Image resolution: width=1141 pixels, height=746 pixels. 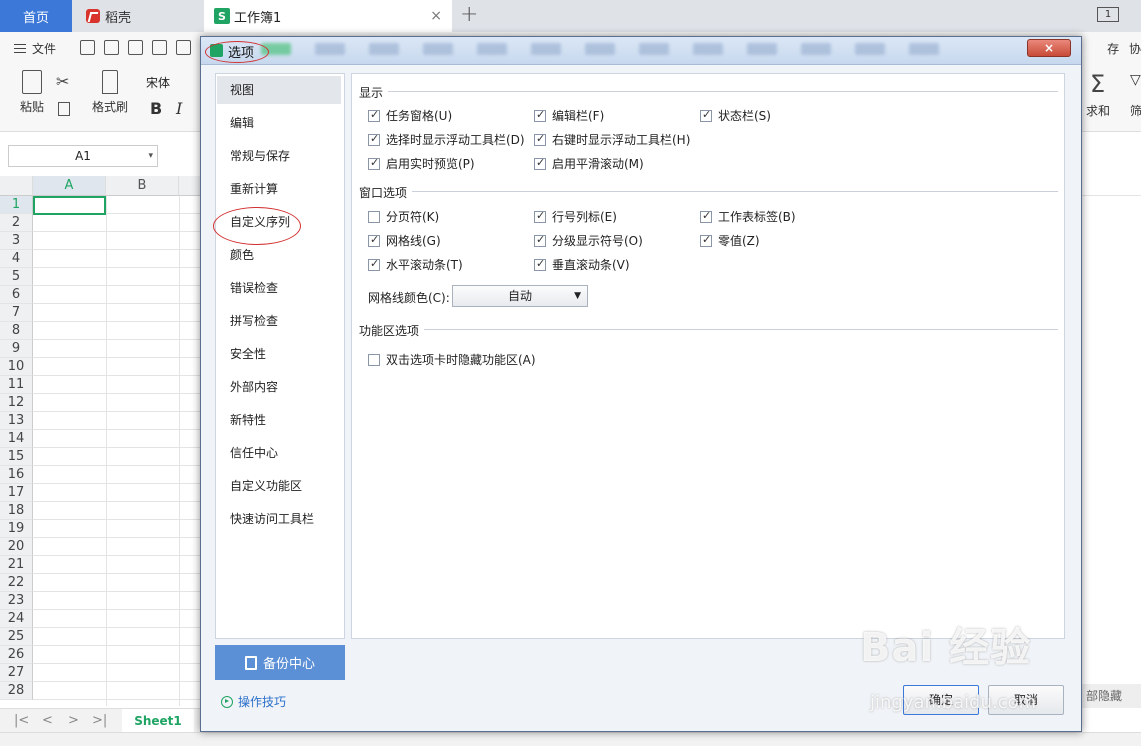 What do you see at coordinates (142, 186) in the screenshot?
I see `column-header: B` at bounding box center [142, 186].